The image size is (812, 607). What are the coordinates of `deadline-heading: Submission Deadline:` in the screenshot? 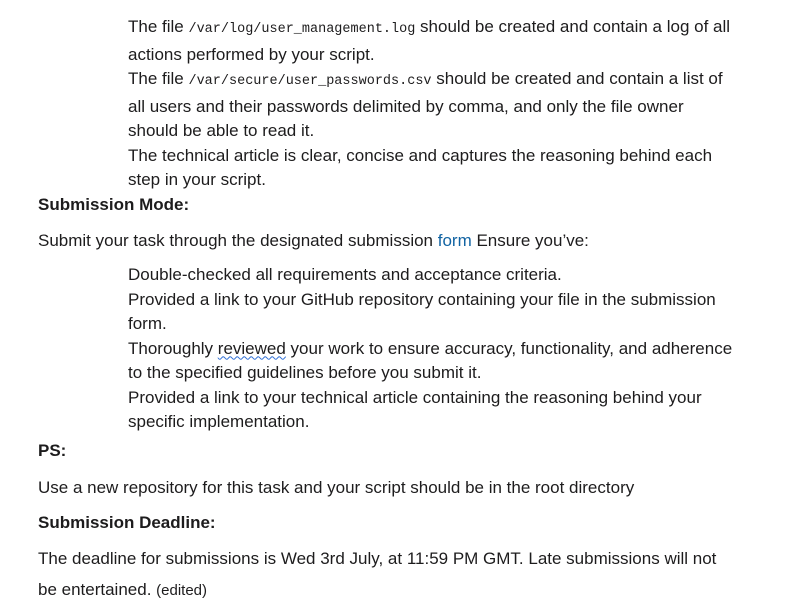 It's located at (127, 522).